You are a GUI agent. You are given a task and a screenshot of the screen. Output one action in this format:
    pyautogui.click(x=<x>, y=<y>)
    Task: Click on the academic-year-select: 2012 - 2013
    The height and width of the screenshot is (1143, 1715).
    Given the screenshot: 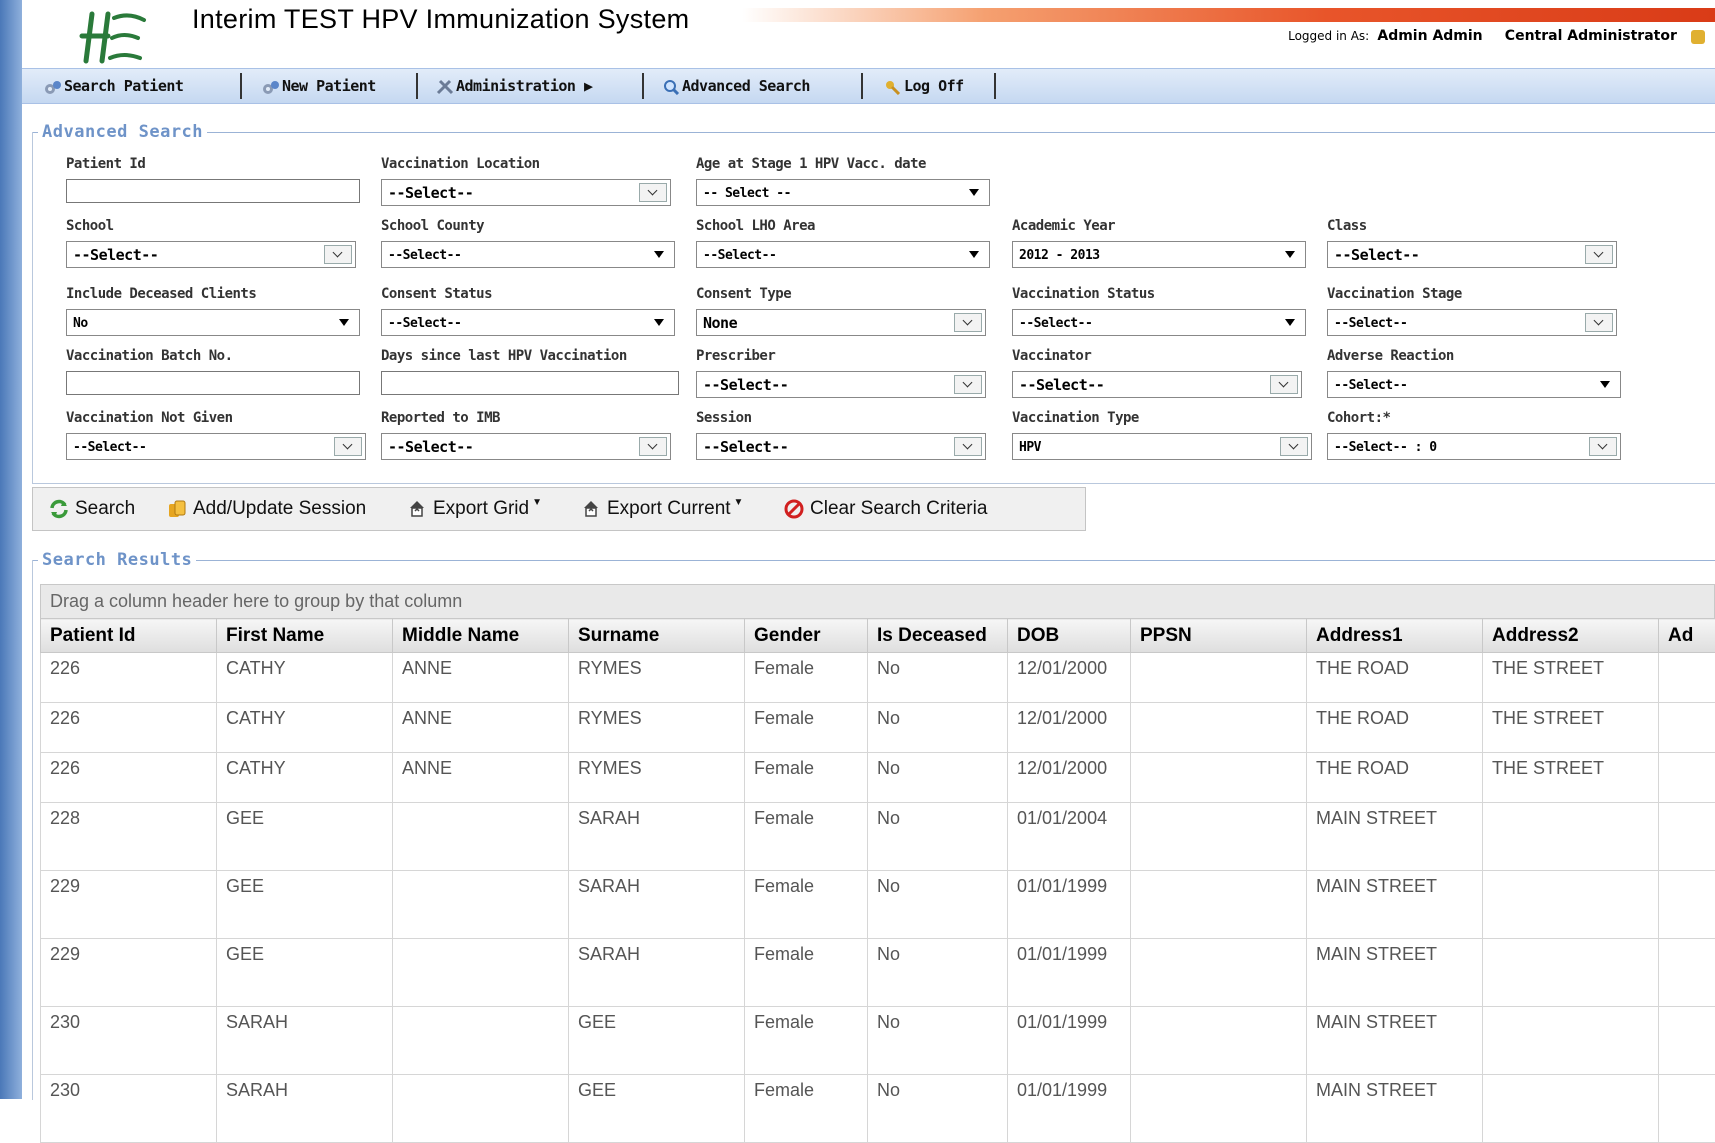 What is the action you would take?
    pyautogui.click(x=1159, y=254)
    